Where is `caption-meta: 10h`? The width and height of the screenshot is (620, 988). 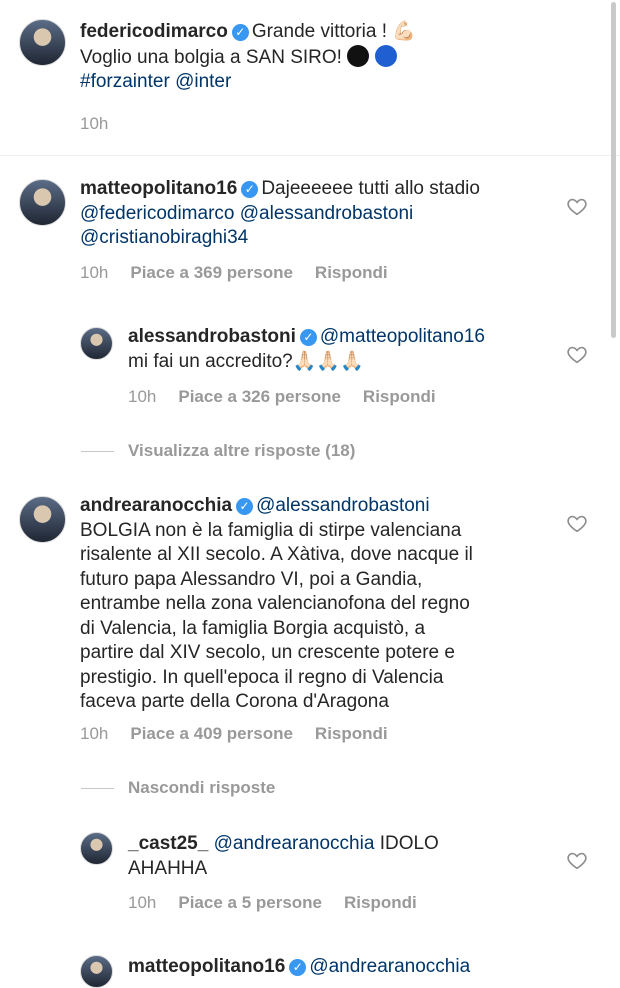 caption-meta: 10h is located at coordinates (105, 124).